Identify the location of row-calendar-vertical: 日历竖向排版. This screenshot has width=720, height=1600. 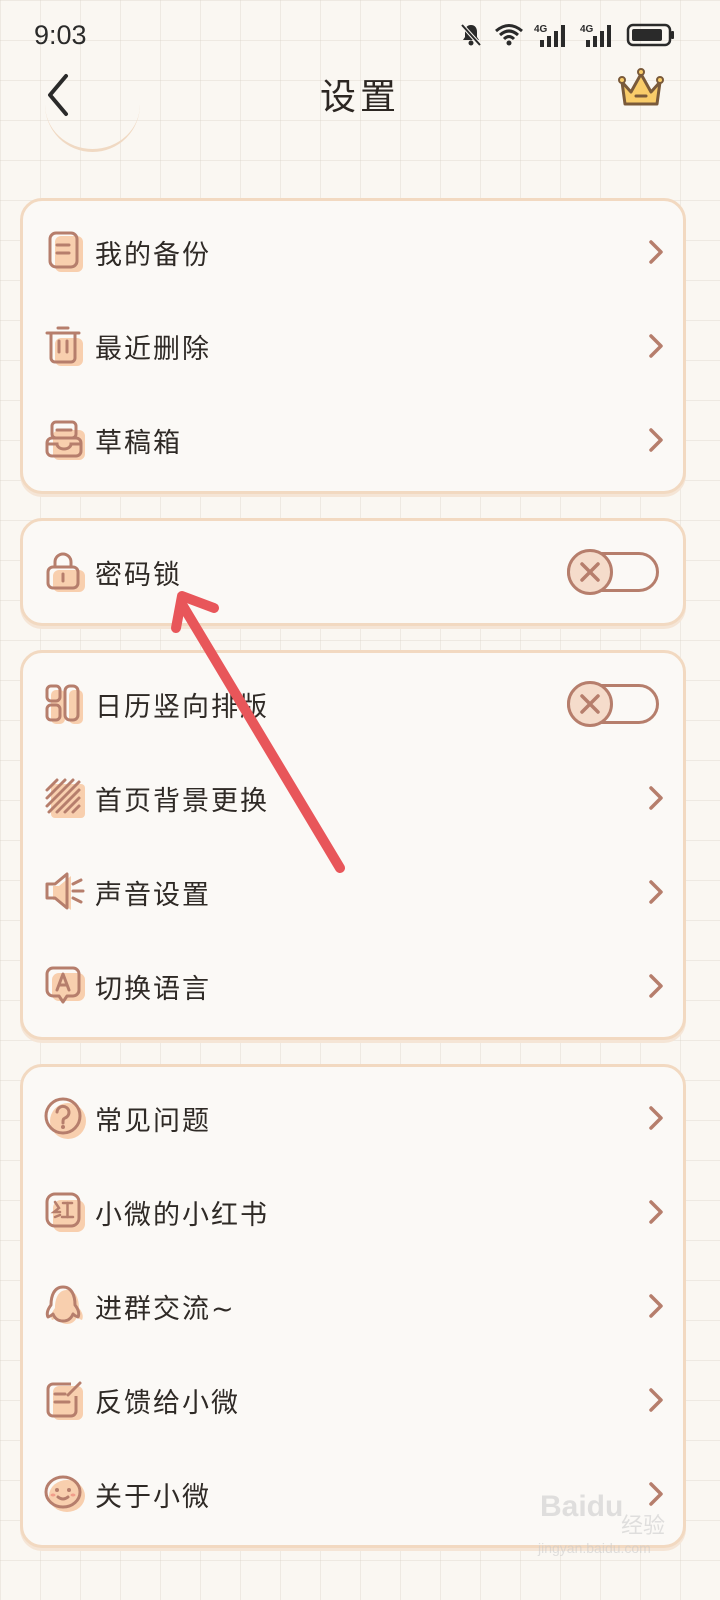
(353, 704).